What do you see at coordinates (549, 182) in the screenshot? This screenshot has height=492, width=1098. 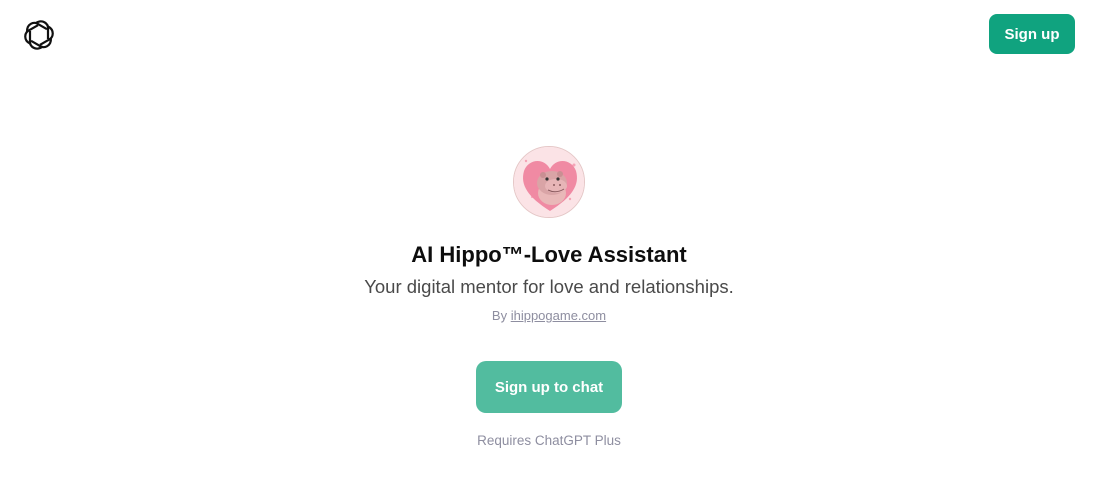 I see `hippo-avatar-icon` at bounding box center [549, 182].